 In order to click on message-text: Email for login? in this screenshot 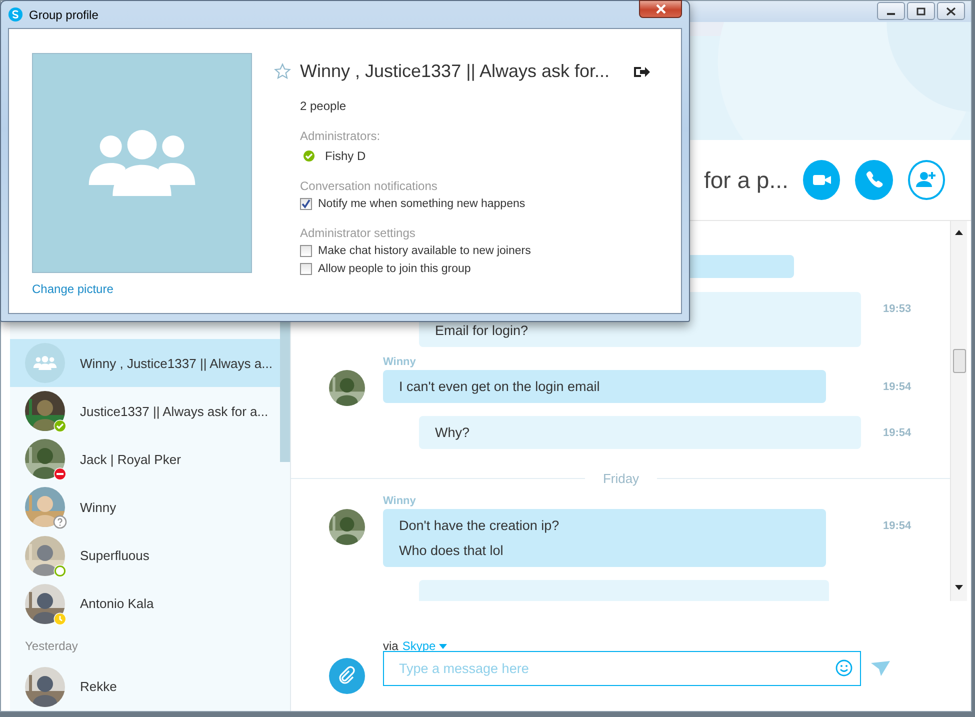, I will do `click(482, 330)`.